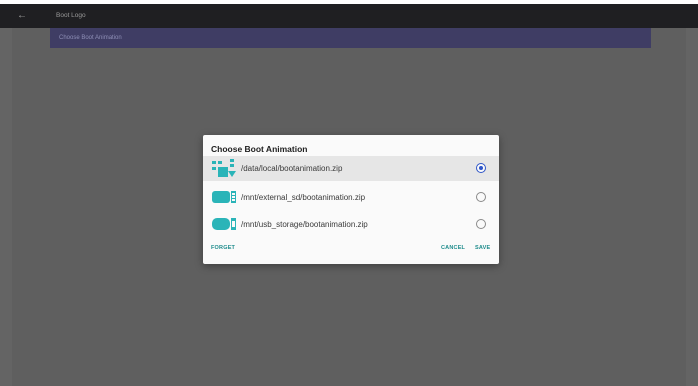 Image resolution: width=698 pixels, height=386 pixels. What do you see at coordinates (350, 38) in the screenshot?
I see `settings-item-choose-boot-animation: Choose Boot Animation` at bounding box center [350, 38].